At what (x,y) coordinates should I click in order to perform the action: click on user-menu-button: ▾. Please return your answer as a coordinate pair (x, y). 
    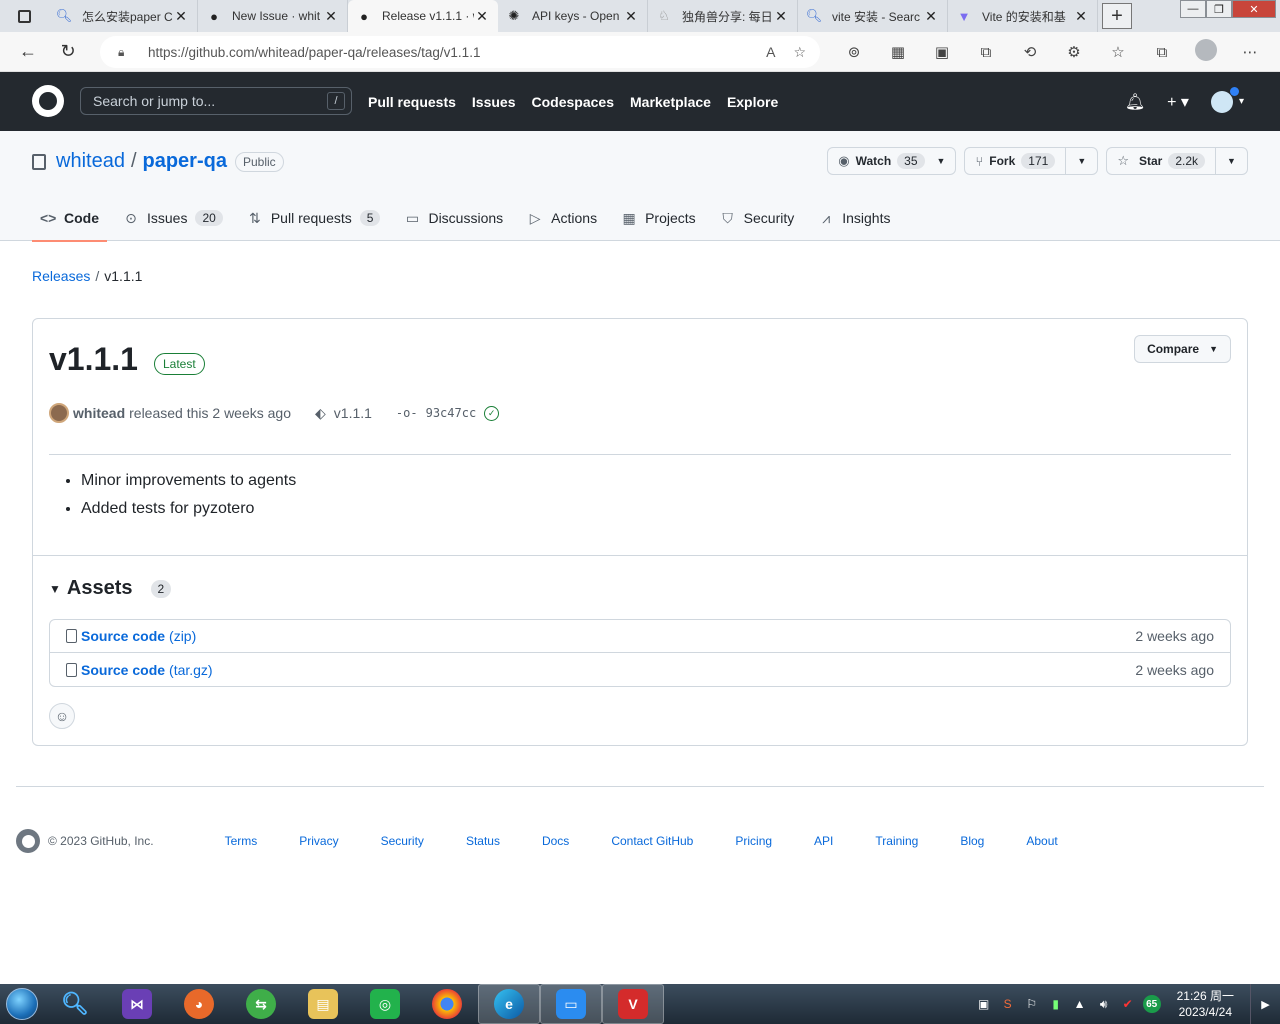
    Looking at the image, I should click on (1227, 99).